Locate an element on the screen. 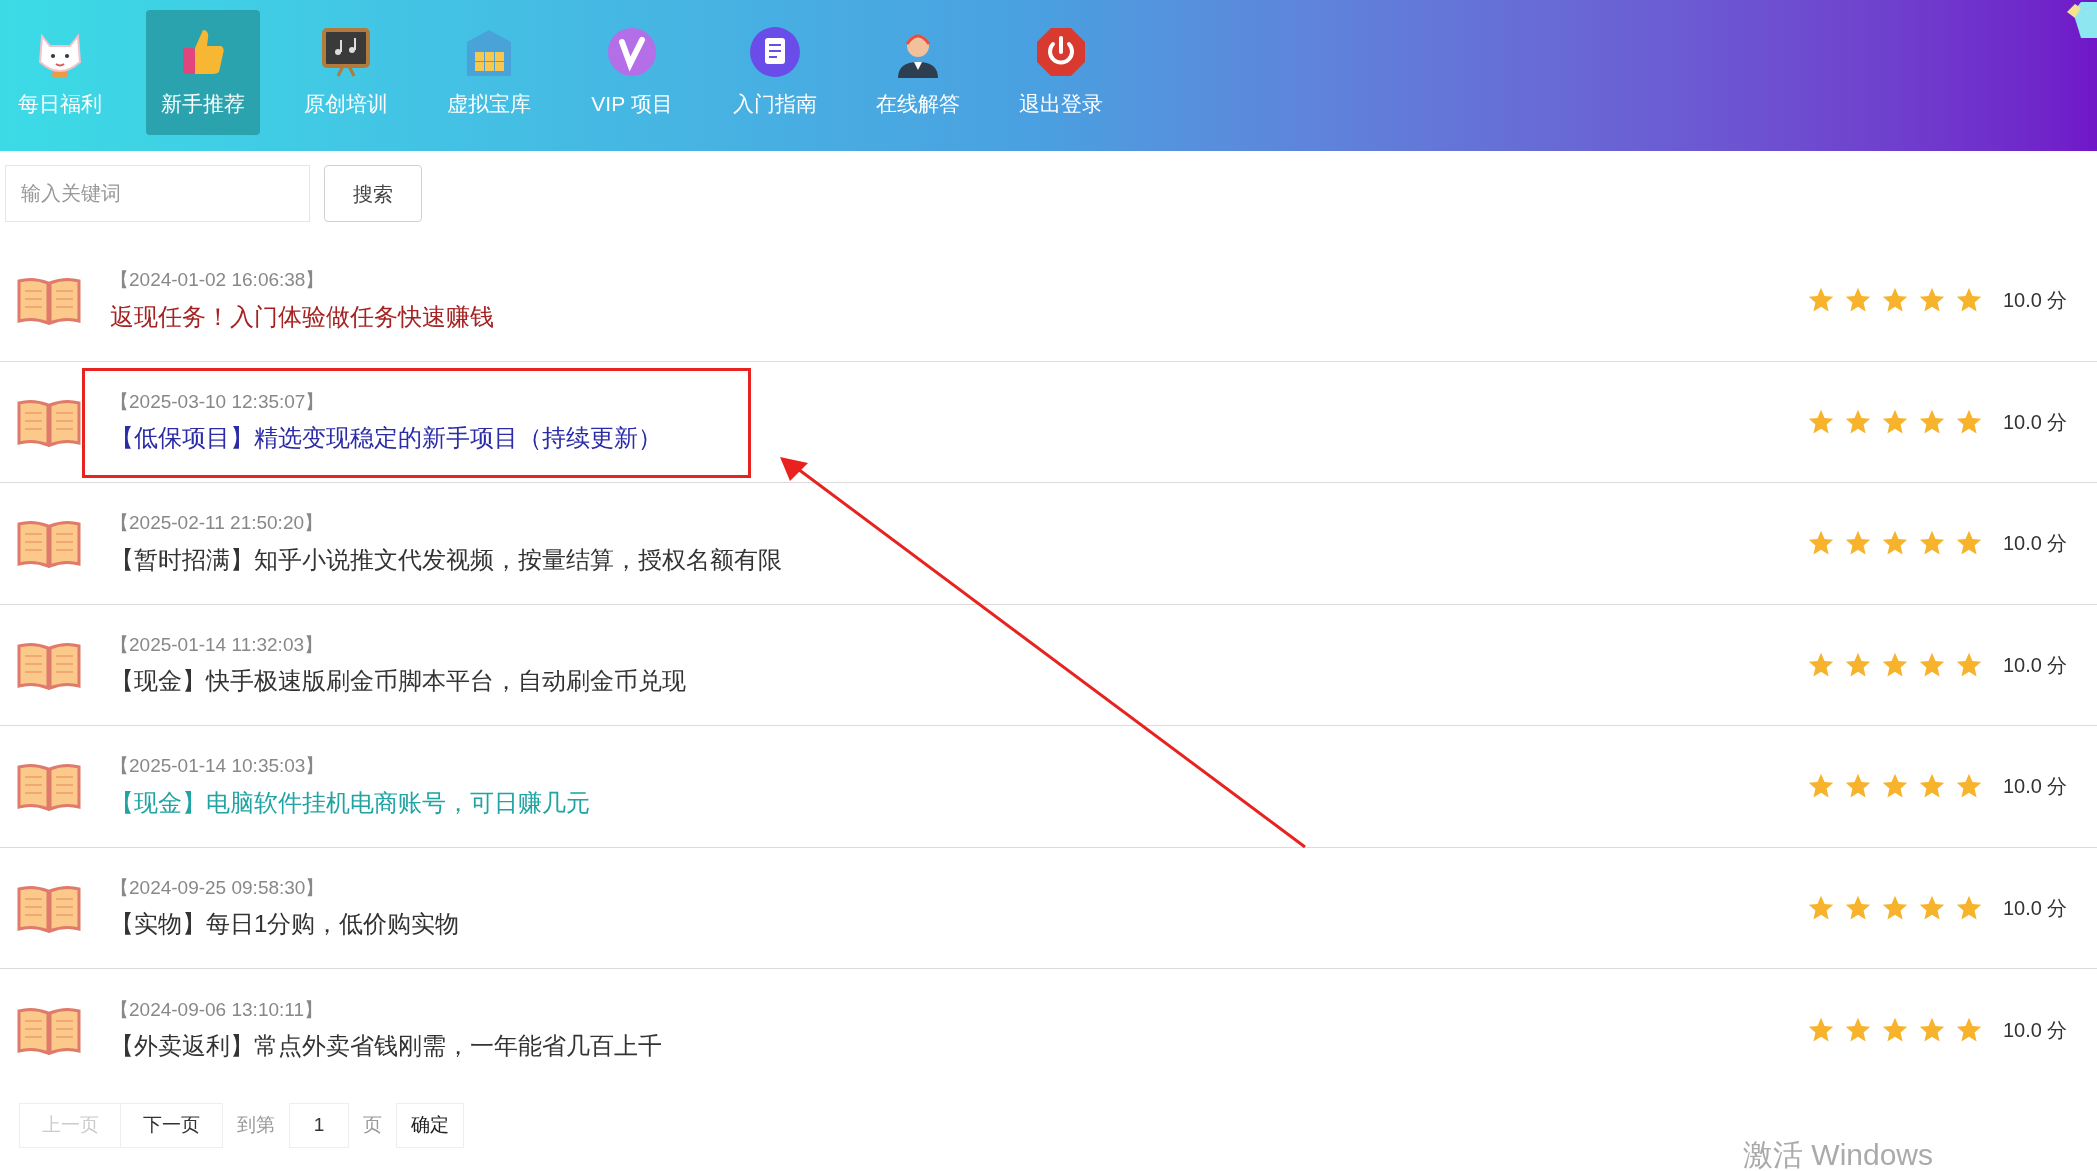 This screenshot has height=1171, width=2097. search-field: 输入关键词 is located at coordinates (157, 193).